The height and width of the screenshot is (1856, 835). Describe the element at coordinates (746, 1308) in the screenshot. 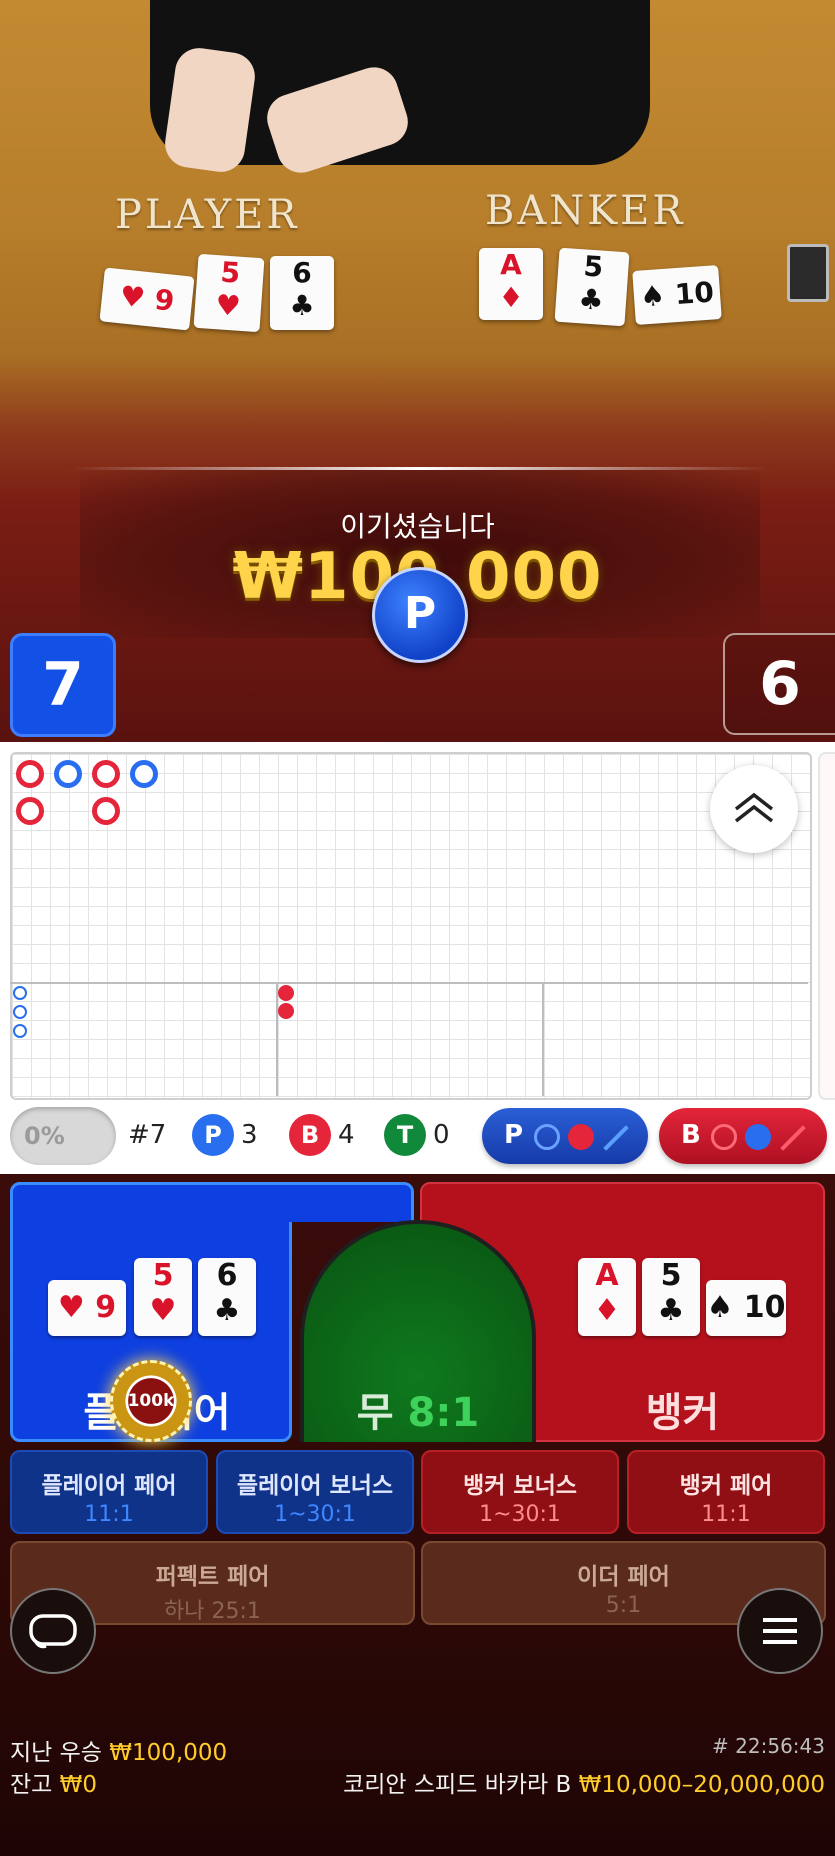

I see `banker-card-3: ♠ 10` at that location.